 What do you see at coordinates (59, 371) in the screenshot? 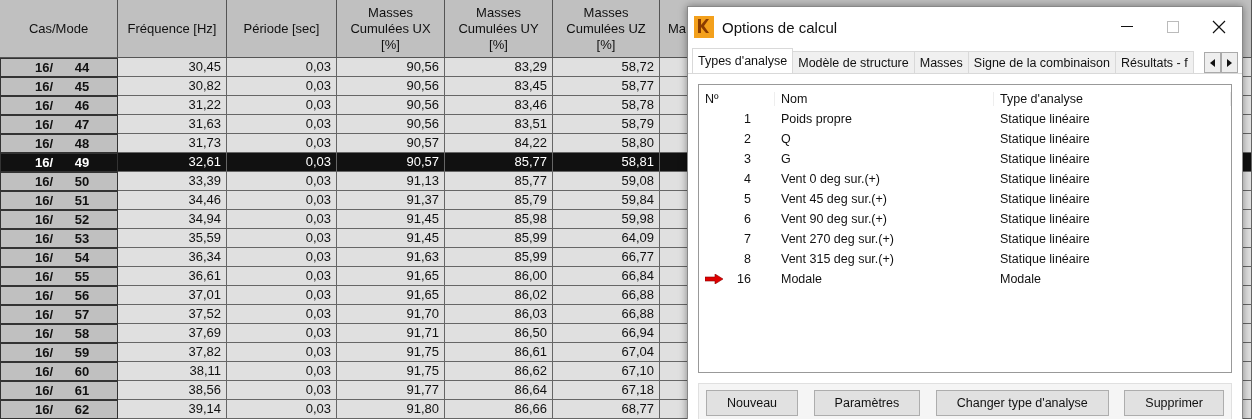
I see `row-header: 16/ 60` at bounding box center [59, 371].